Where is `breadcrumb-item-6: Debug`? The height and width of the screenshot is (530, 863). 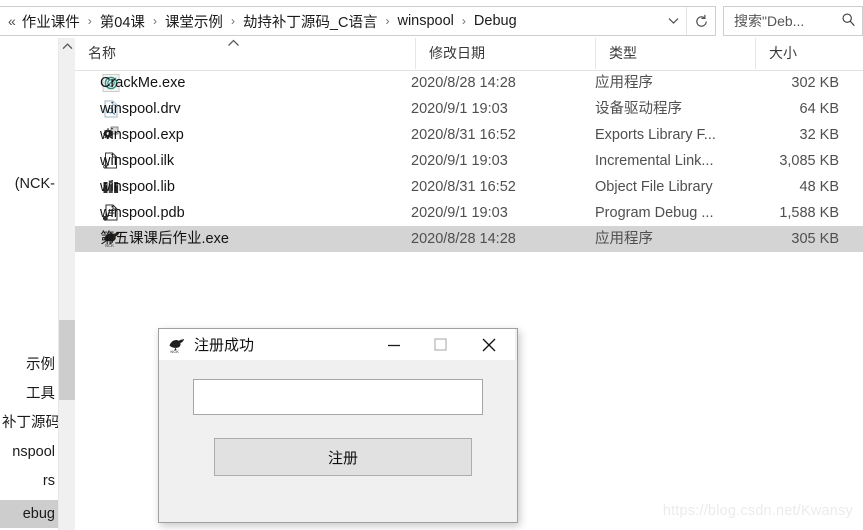
breadcrumb-item-6: Debug is located at coordinates (495, 21).